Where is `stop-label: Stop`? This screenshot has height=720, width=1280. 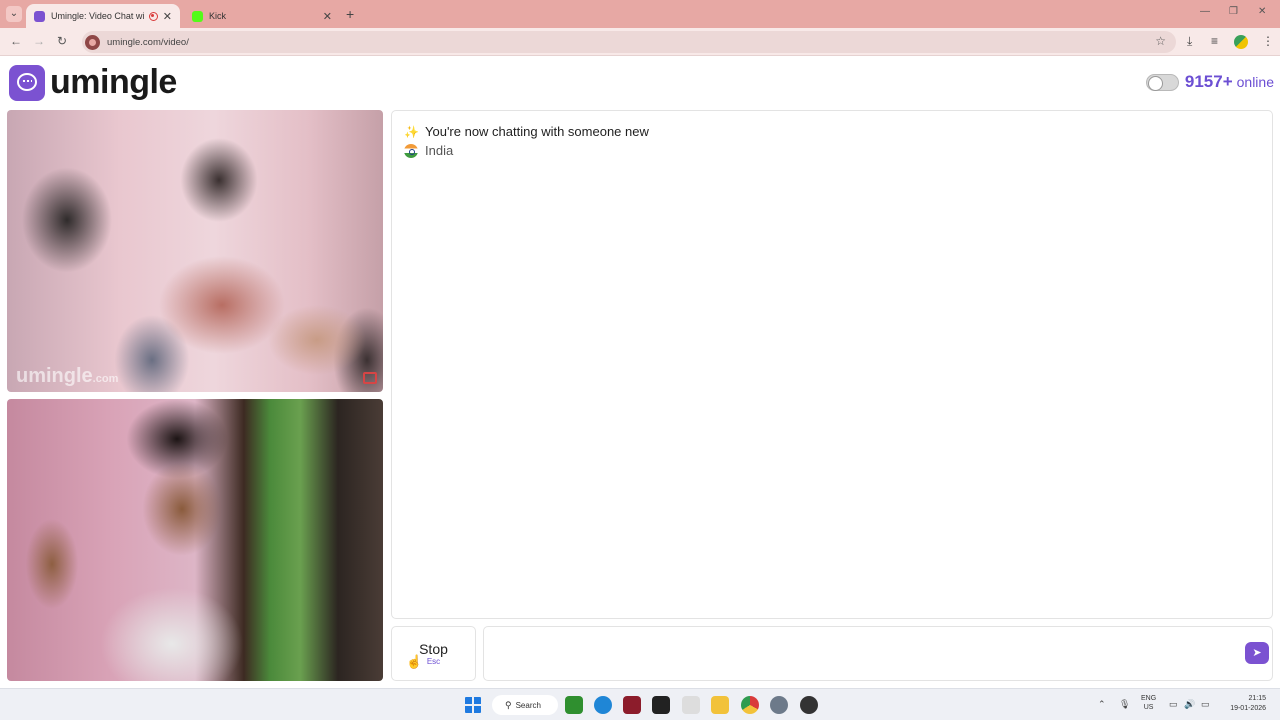
stop-label: Stop is located at coordinates (433, 649).